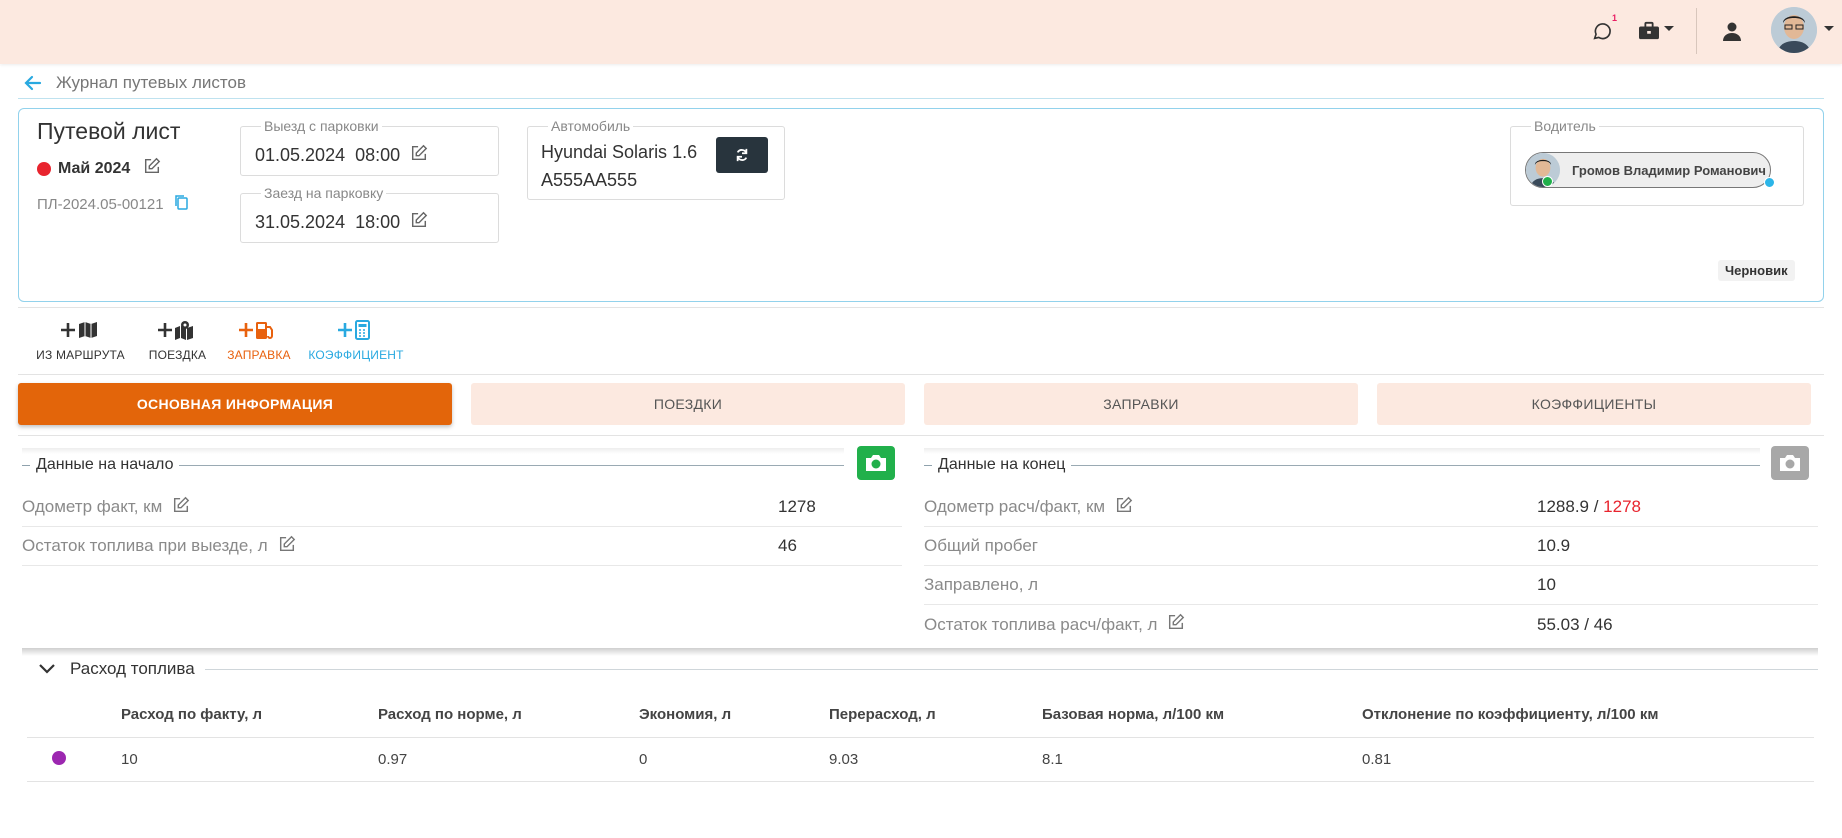  Describe the element at coordinates (132, 668) in the screenshot. I see `fuel-section-title: Расход топлива` at that location.